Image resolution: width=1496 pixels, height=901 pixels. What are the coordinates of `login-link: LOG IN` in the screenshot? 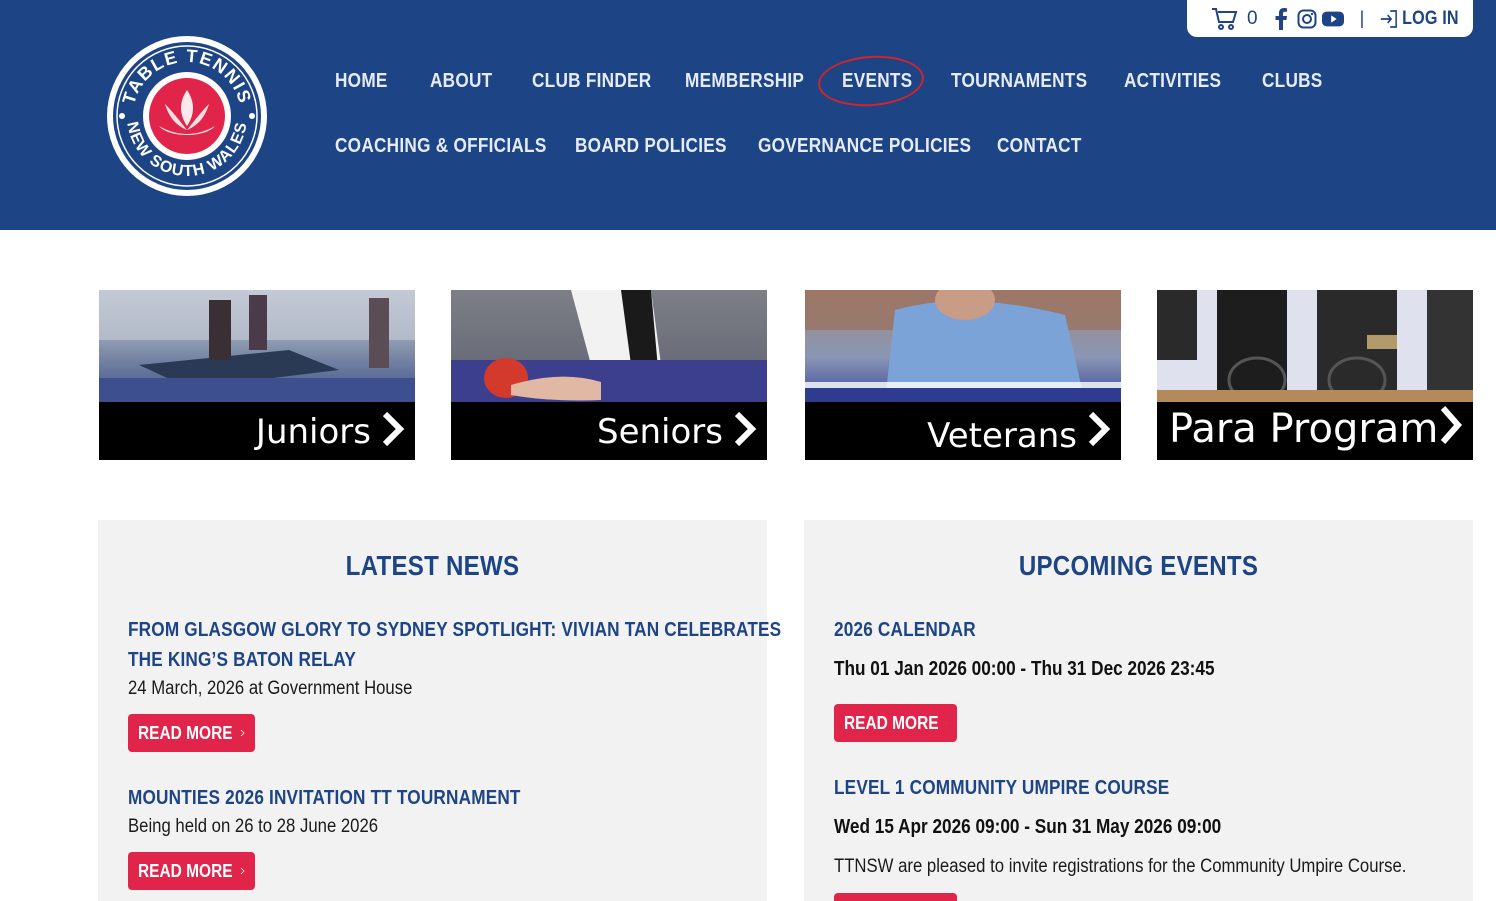 It's located at (1419, 19).